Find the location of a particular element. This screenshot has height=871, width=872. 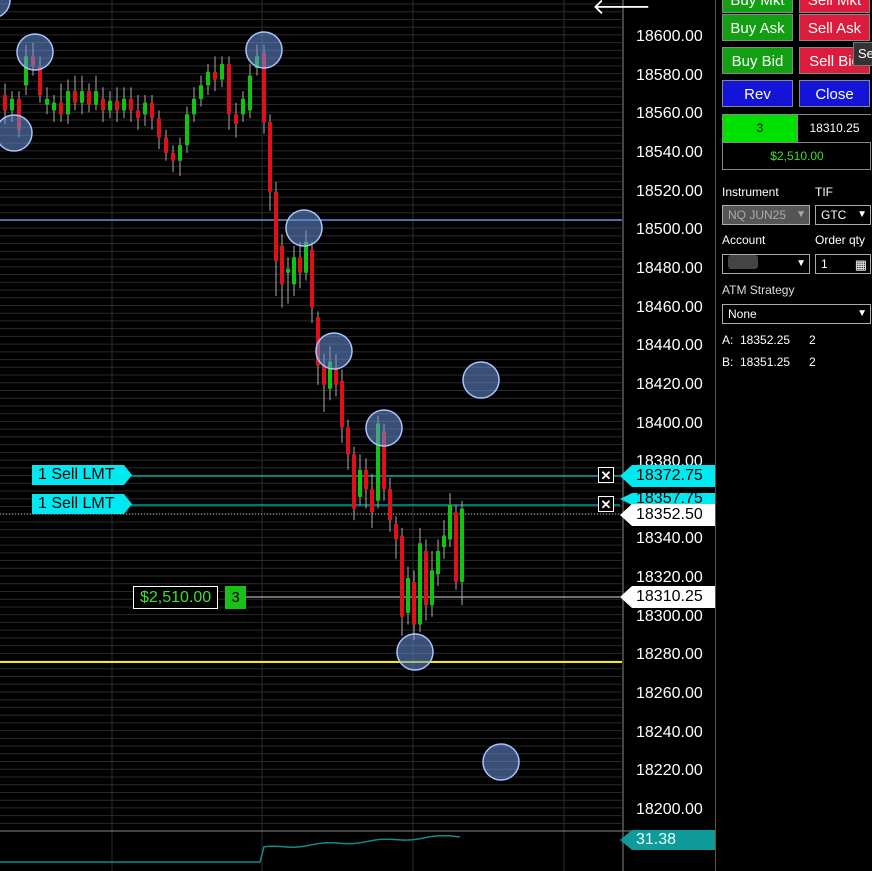

bid-size: 2 is located at coordinates (812, 362).